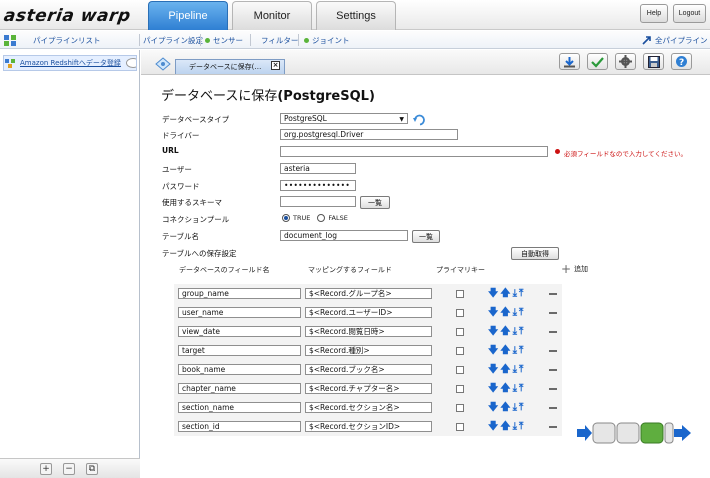  Describe the element at coordinates (368, 312) in the screenshot. I see `mapping-field-input: $<Record.ユーザーID>` at that location.